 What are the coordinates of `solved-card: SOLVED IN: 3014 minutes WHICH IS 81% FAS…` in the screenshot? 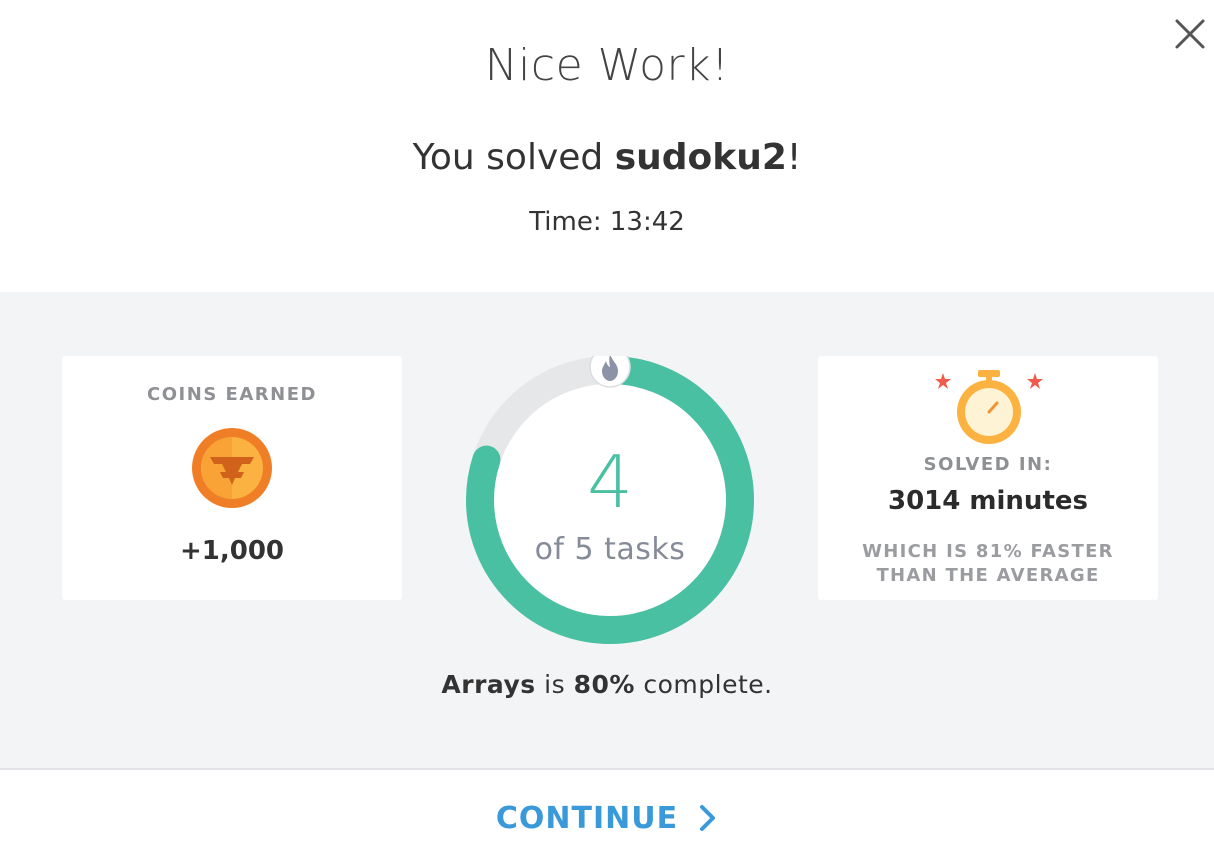 It's located at (988, 478).